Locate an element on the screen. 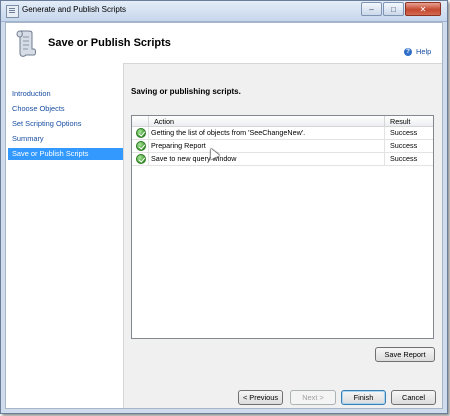  help-label: Help is located at coordinates (424, 51).